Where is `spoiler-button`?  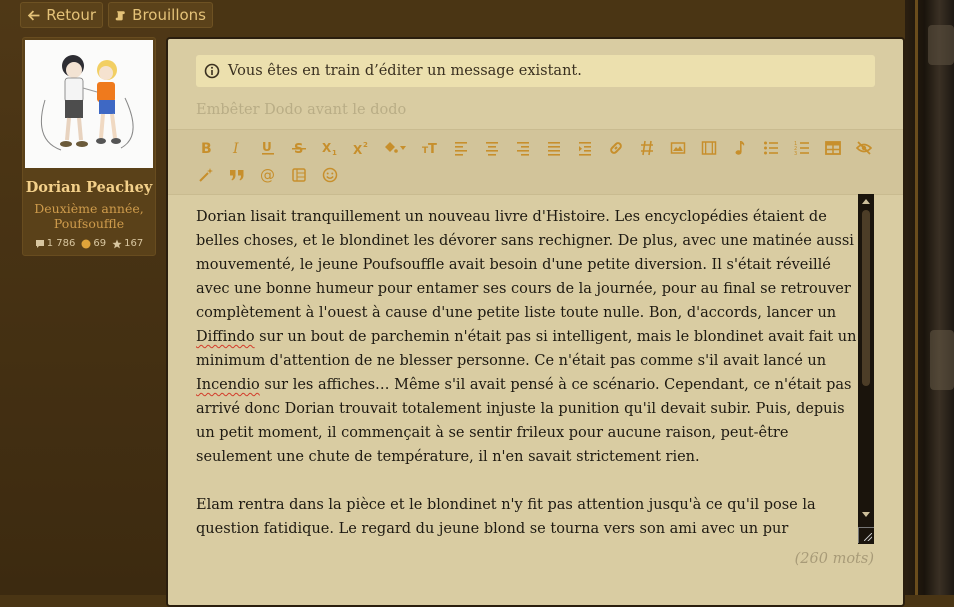 spoiler-button is located at coordinates (298, 175).